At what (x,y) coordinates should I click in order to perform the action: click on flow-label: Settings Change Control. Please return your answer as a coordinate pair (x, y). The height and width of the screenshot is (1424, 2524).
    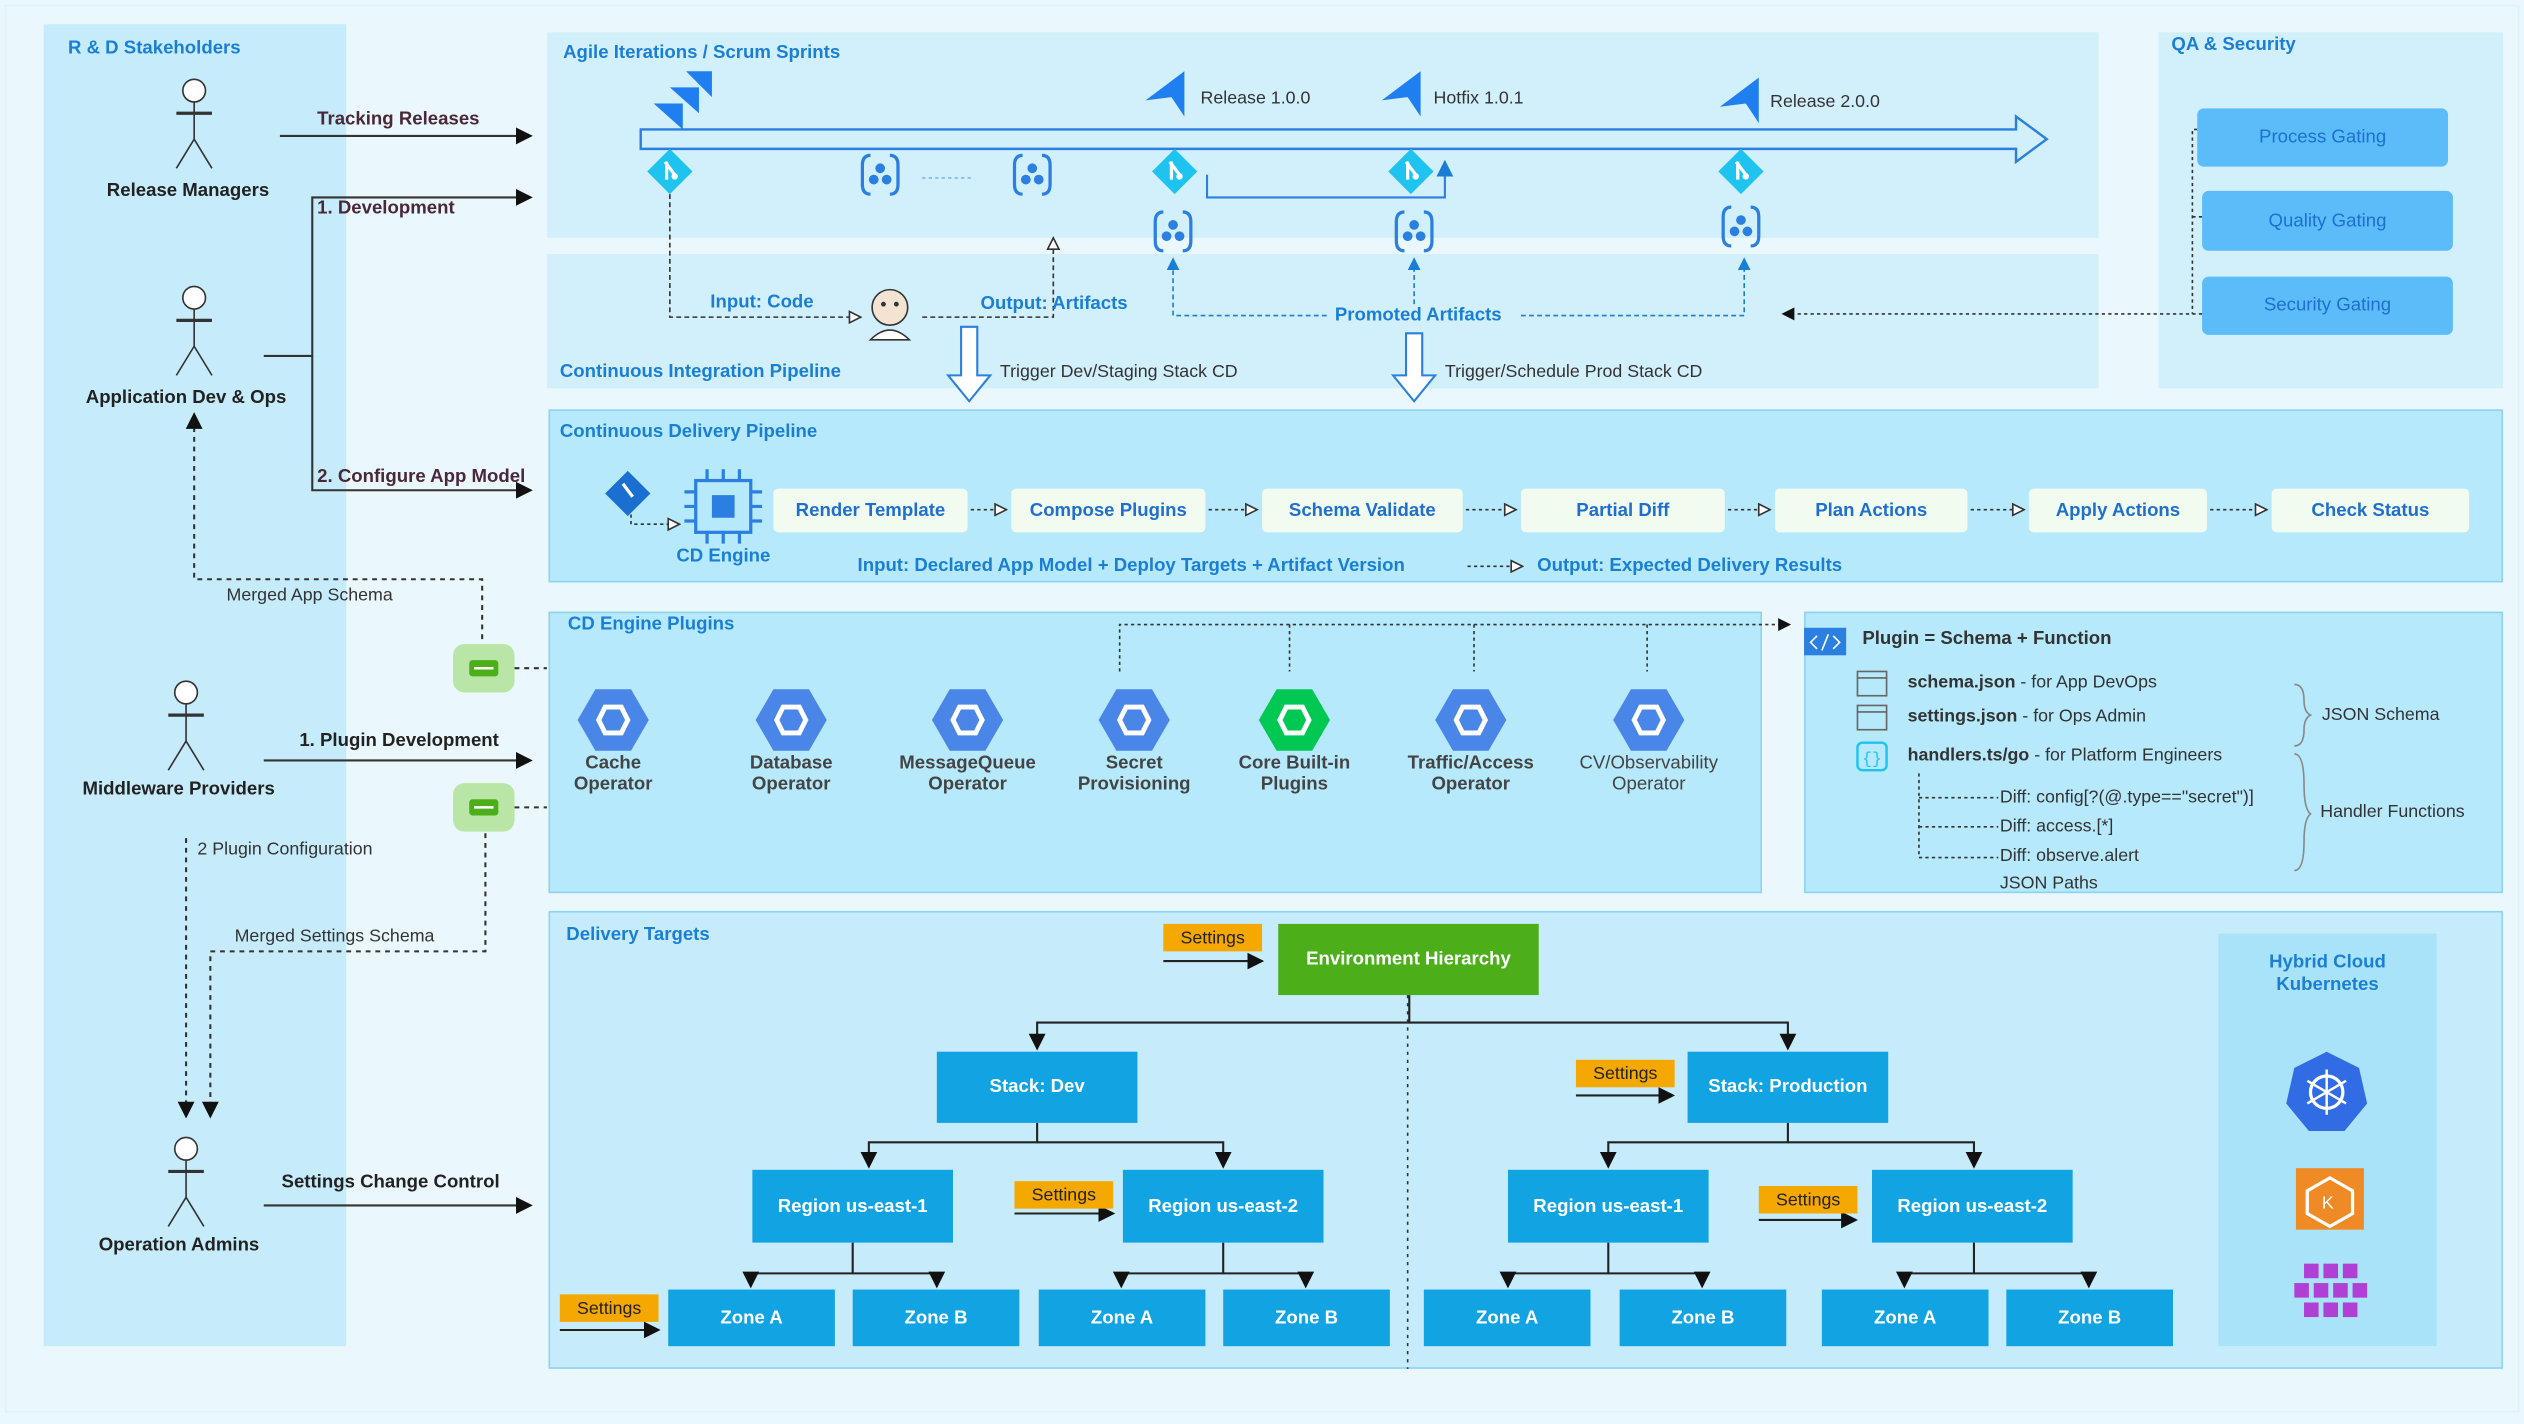
    Looking at the image, I should click on (390, 1183).